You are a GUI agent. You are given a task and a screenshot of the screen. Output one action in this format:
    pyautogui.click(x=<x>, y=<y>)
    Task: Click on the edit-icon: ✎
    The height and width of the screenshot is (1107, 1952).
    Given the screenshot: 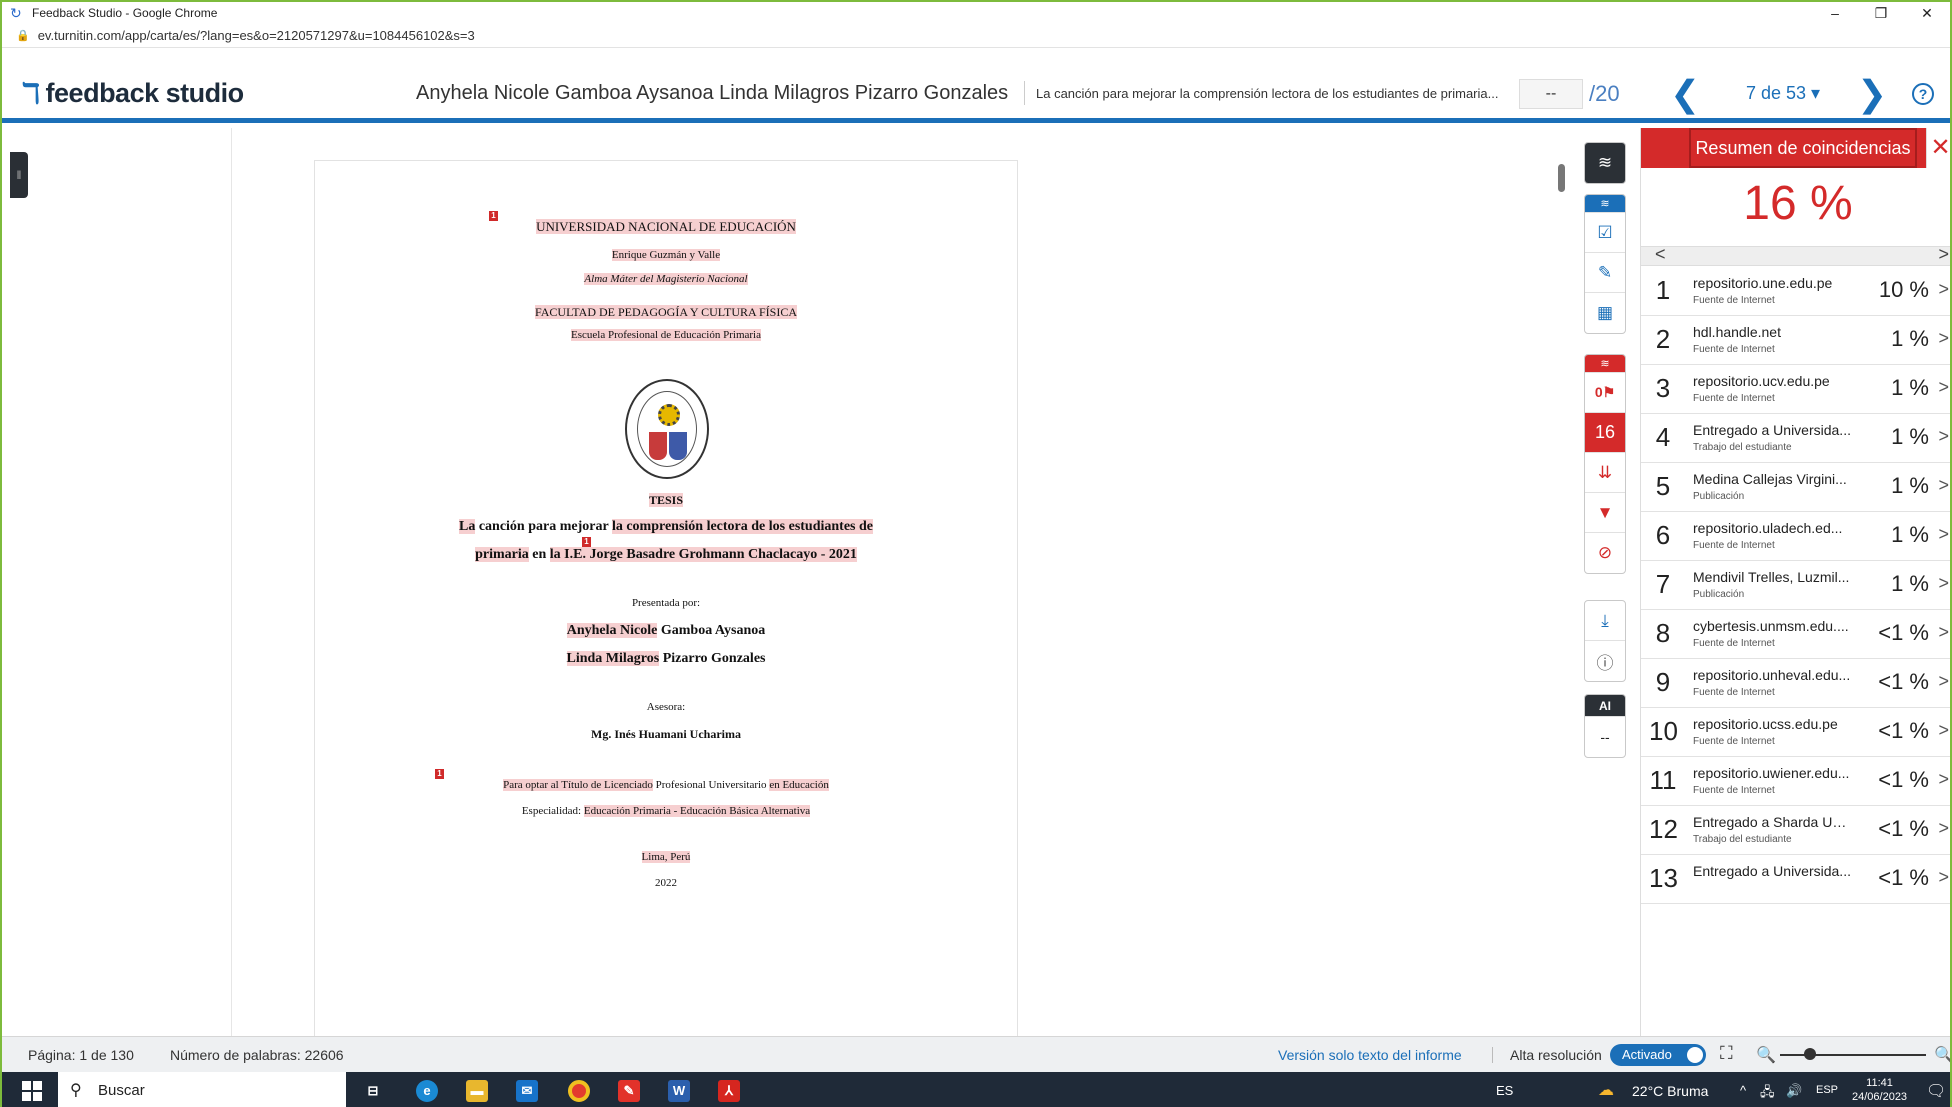 What is the action you would take?
    pyautogui.click(x=1605, y=273)
    